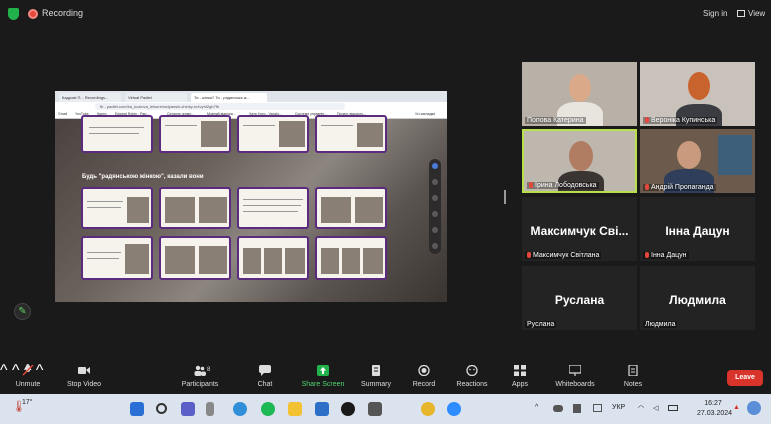 This screenshot has height=424, width=771. What do you see at coordinates (715, 13) in the screenshot?
I see `sign-in-link: Sign in` at bounding box center [715, 13].